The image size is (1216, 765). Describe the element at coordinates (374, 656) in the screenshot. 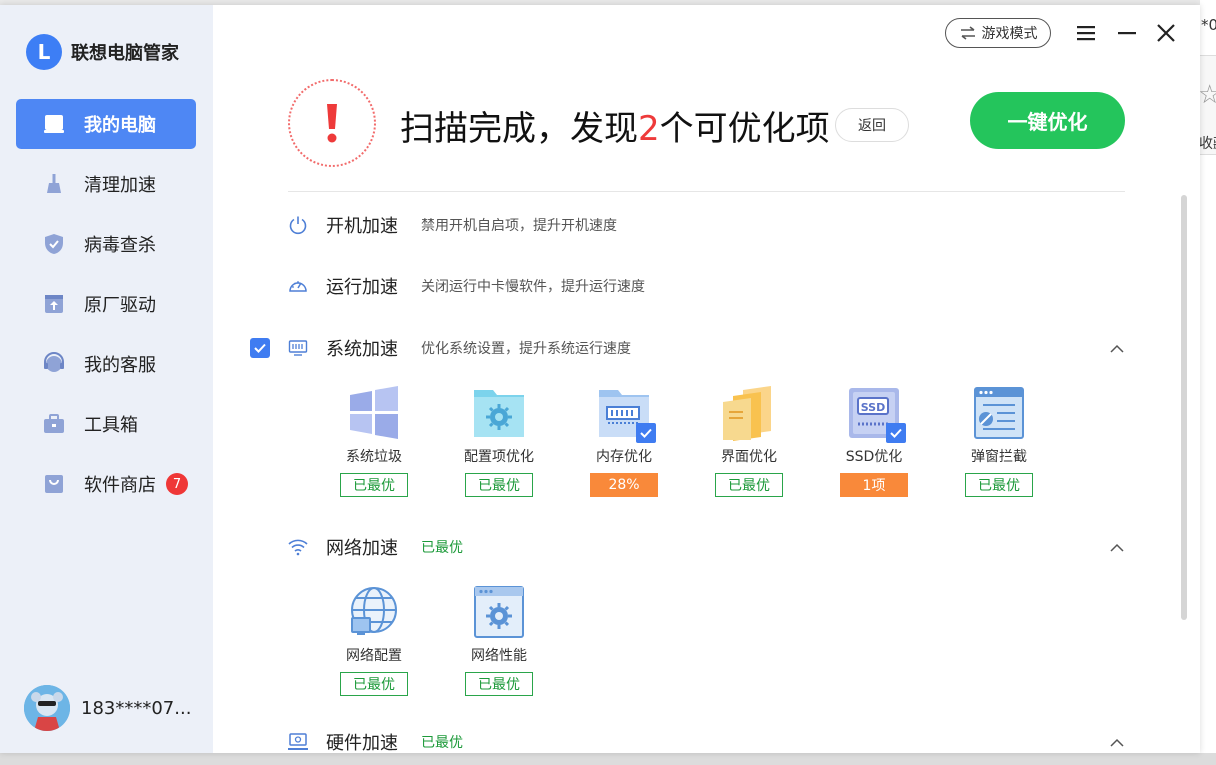

I see `tile-label: 网络配置` at that location.